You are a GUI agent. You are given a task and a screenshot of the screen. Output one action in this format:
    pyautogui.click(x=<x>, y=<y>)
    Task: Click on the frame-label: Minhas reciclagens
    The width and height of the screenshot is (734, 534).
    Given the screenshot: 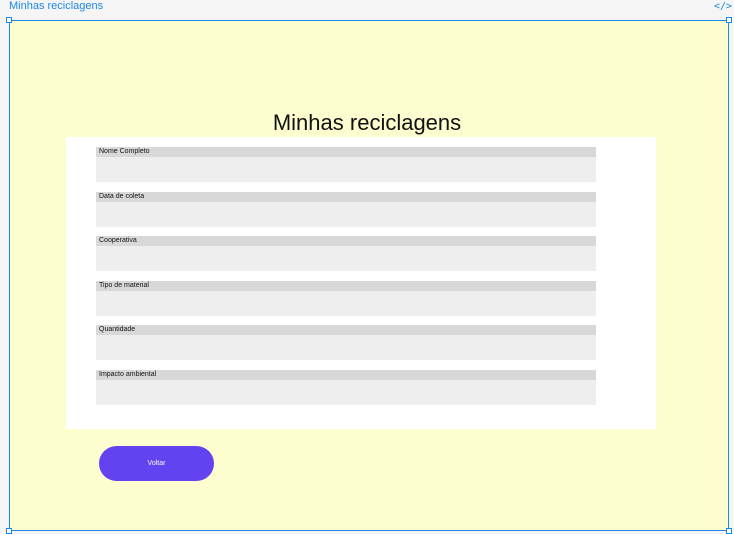 What is the action you would take?
    pyautogui.click(x=56, y=7)
    